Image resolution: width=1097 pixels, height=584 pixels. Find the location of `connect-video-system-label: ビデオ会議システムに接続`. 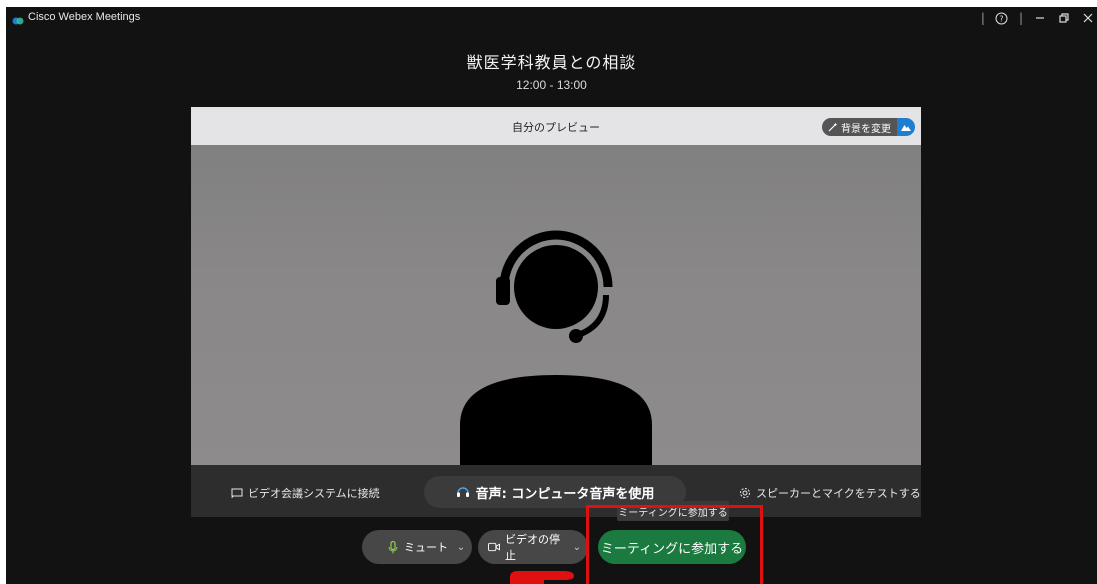

connect-video-system-label: ビデオ会議システムに接続 is located at coordinates (314, 493).